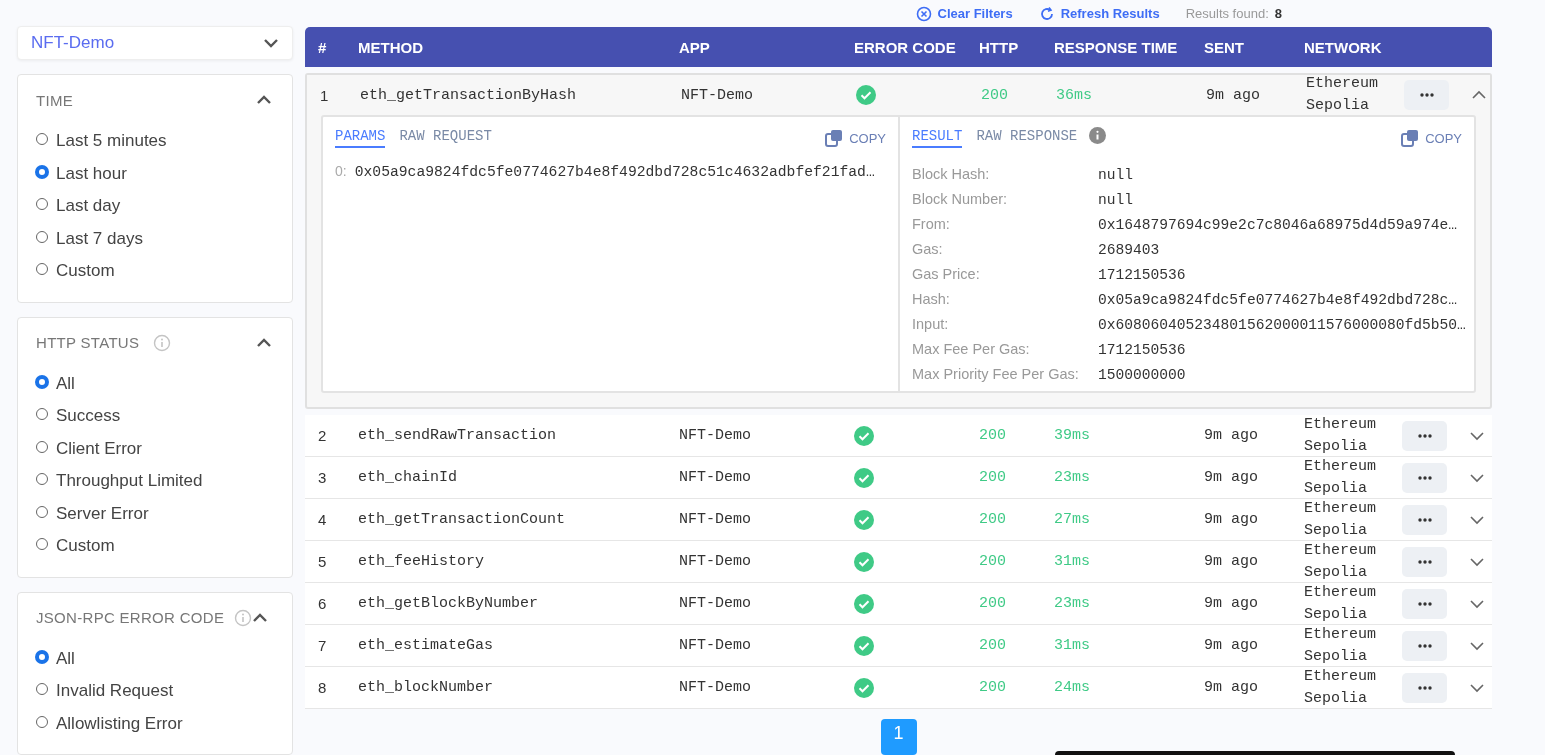  What do you see at coordinates (928, 249) in the screenshot?
I see `field-label: Gas:` at bounding box center [928, 249].